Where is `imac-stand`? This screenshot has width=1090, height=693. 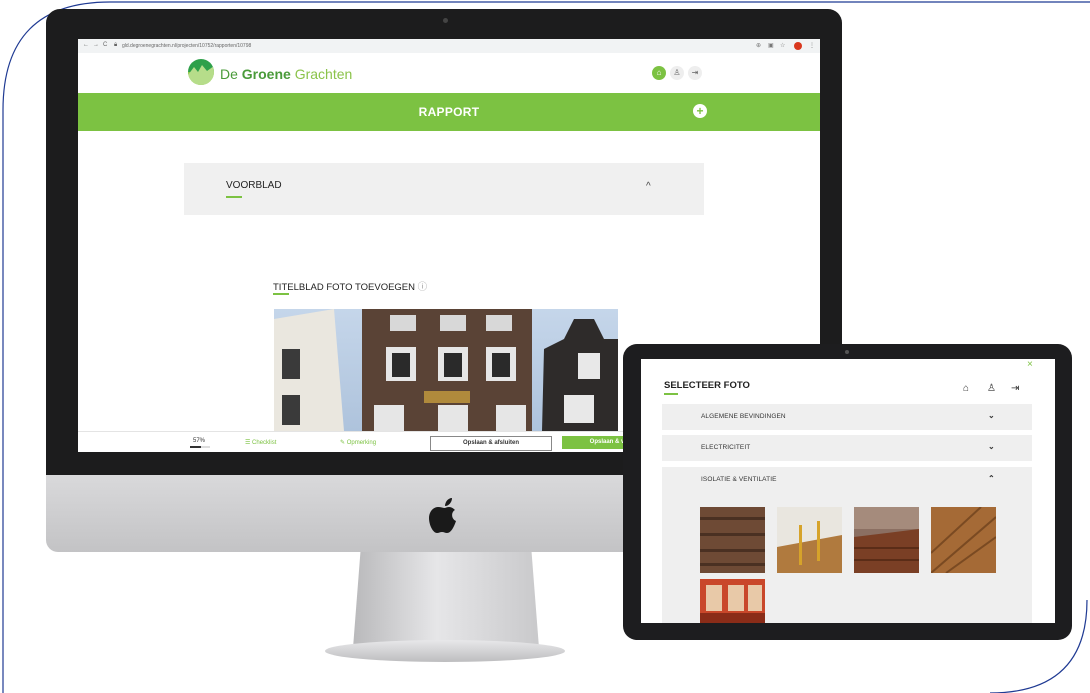 imac-stand is located at coordinates (446, 600).